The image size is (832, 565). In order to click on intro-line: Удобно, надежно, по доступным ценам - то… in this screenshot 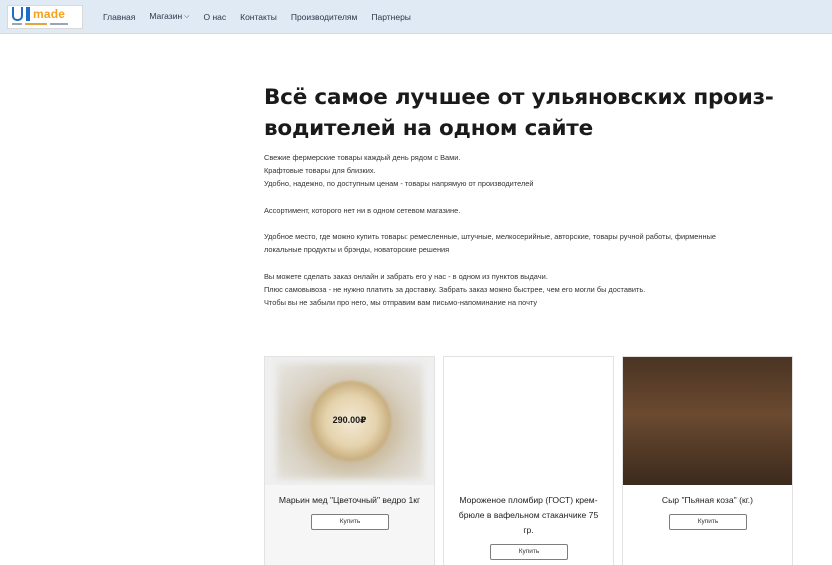, I will do `click(399, 184)`.